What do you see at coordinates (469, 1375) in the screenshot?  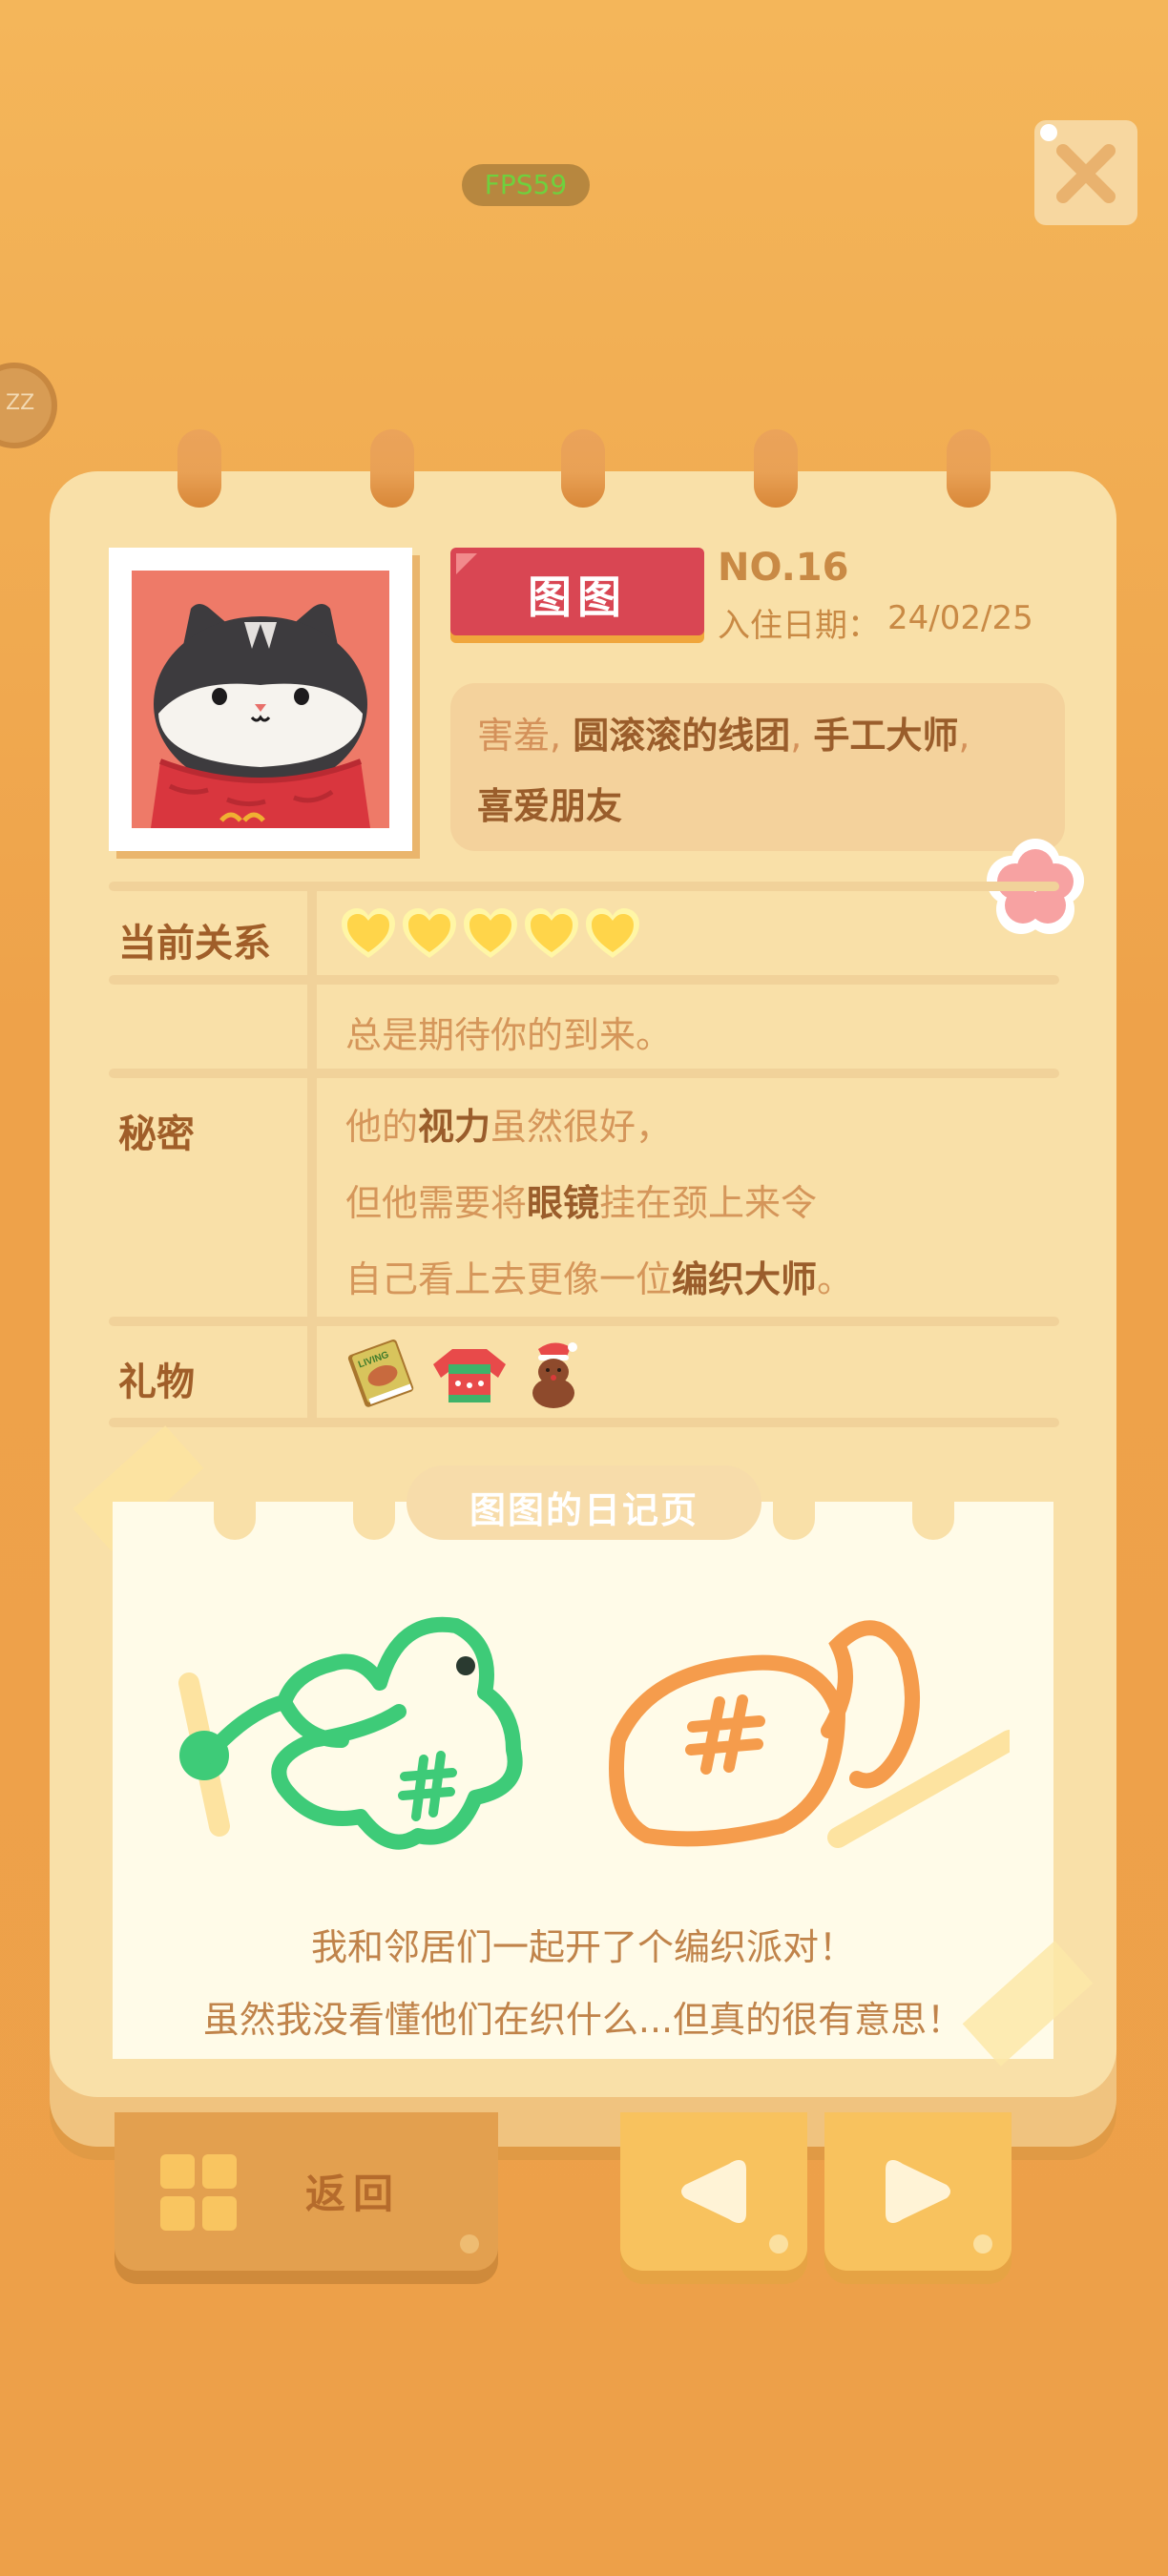 I see `sweater-icon` at bounding box center [469, 1375].